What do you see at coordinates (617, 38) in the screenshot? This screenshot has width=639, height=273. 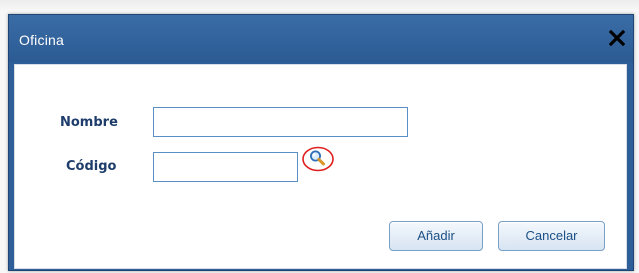 I see `close-icon` at bounding box center [617, 38].